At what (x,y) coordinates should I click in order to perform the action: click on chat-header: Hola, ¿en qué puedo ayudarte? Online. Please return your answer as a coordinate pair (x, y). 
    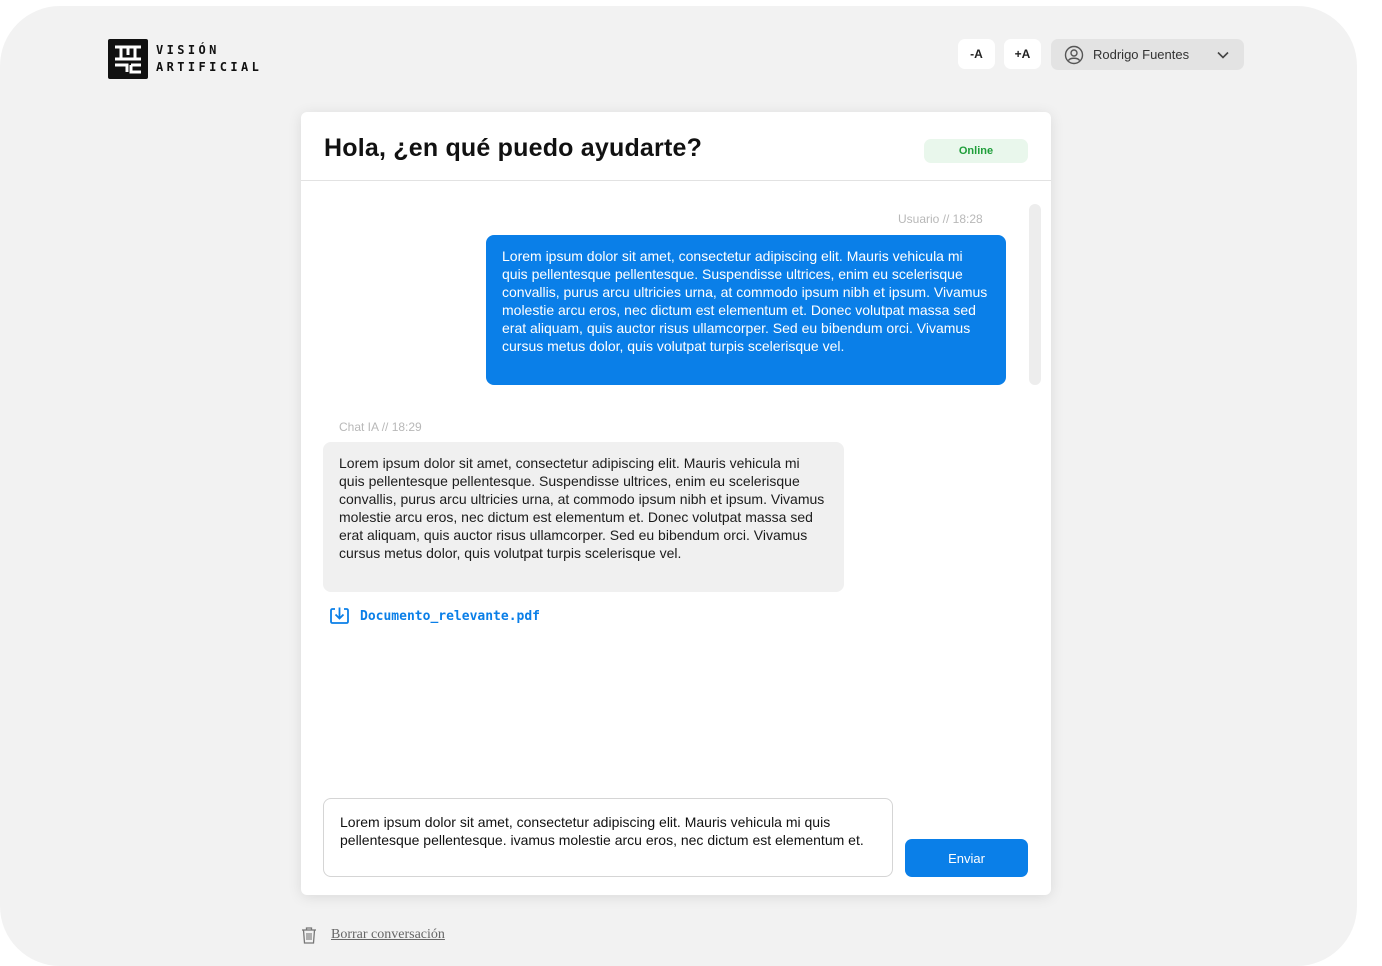
    Looking at the image, I should click on (676, 146).